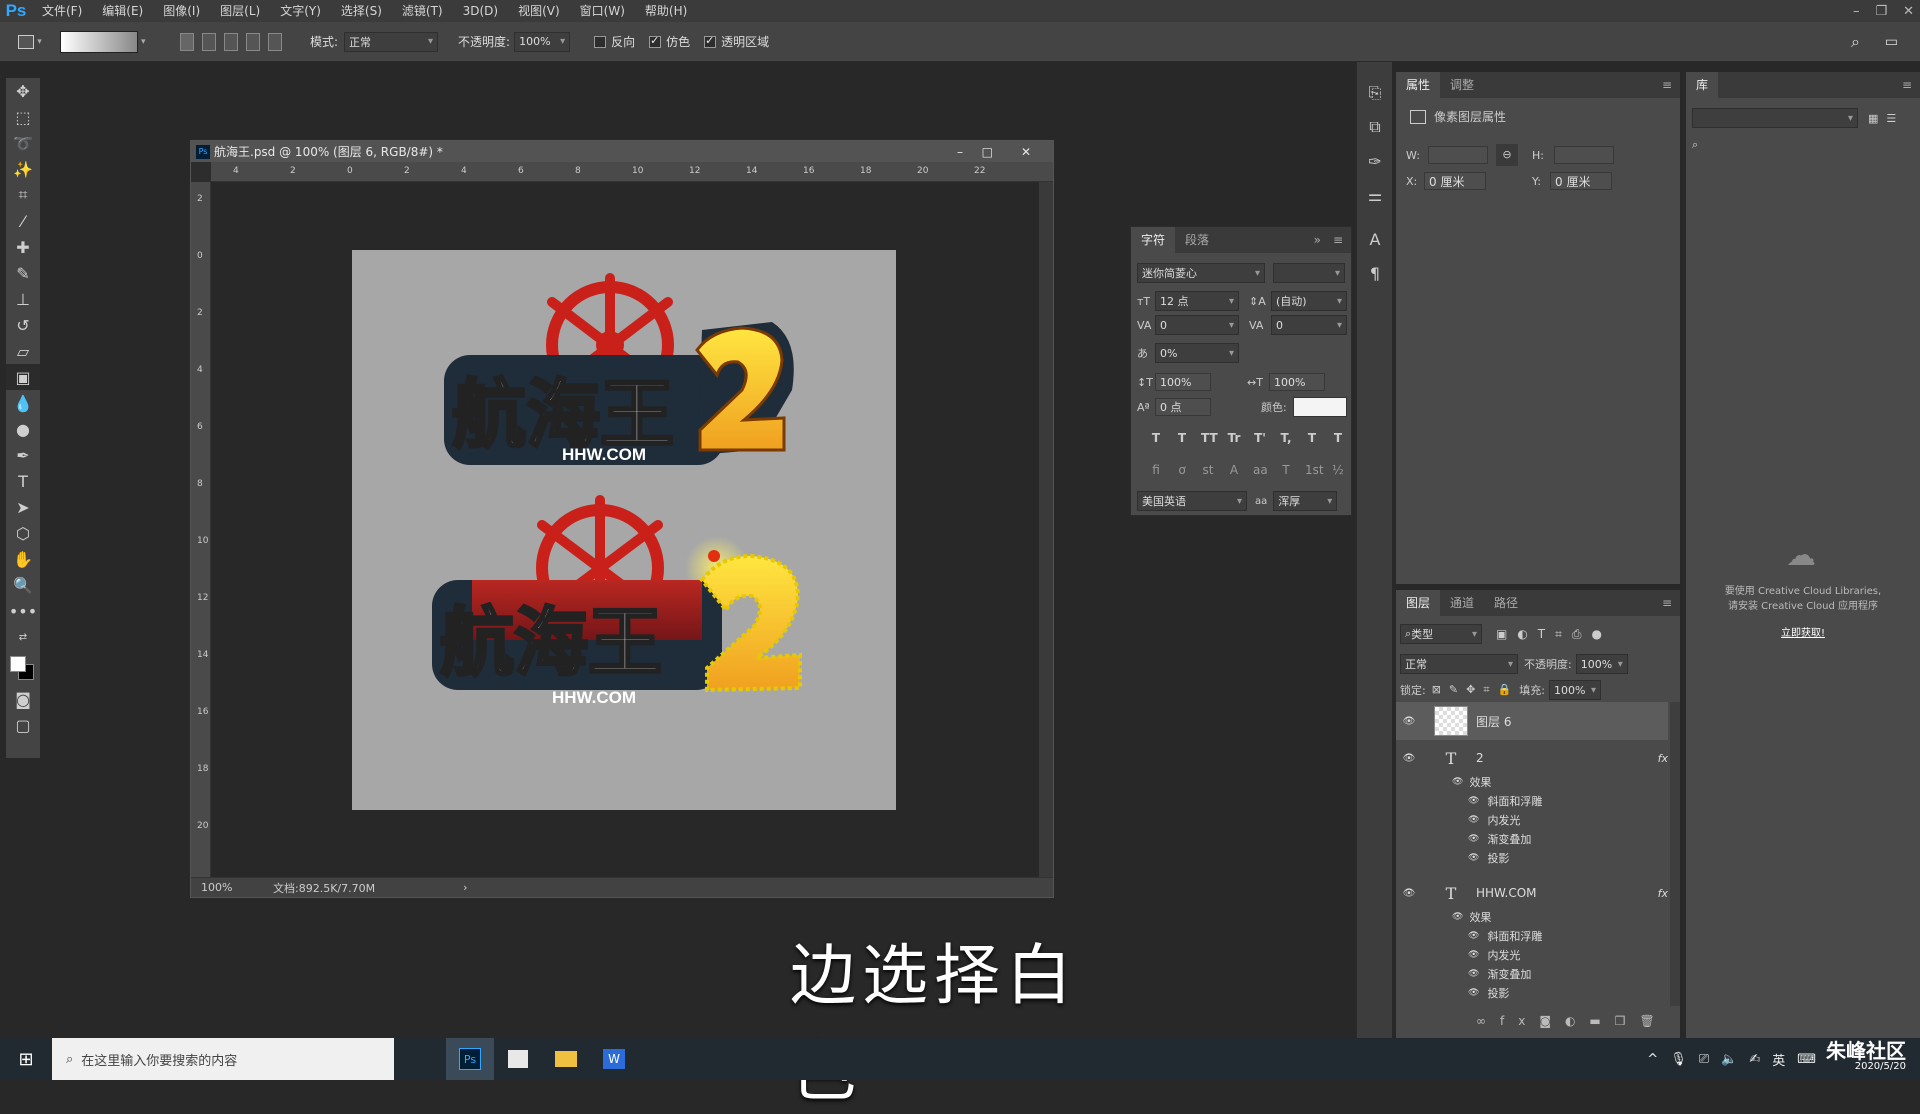  I want to click on menu-item-0: 文件(F), so click(62, 11).